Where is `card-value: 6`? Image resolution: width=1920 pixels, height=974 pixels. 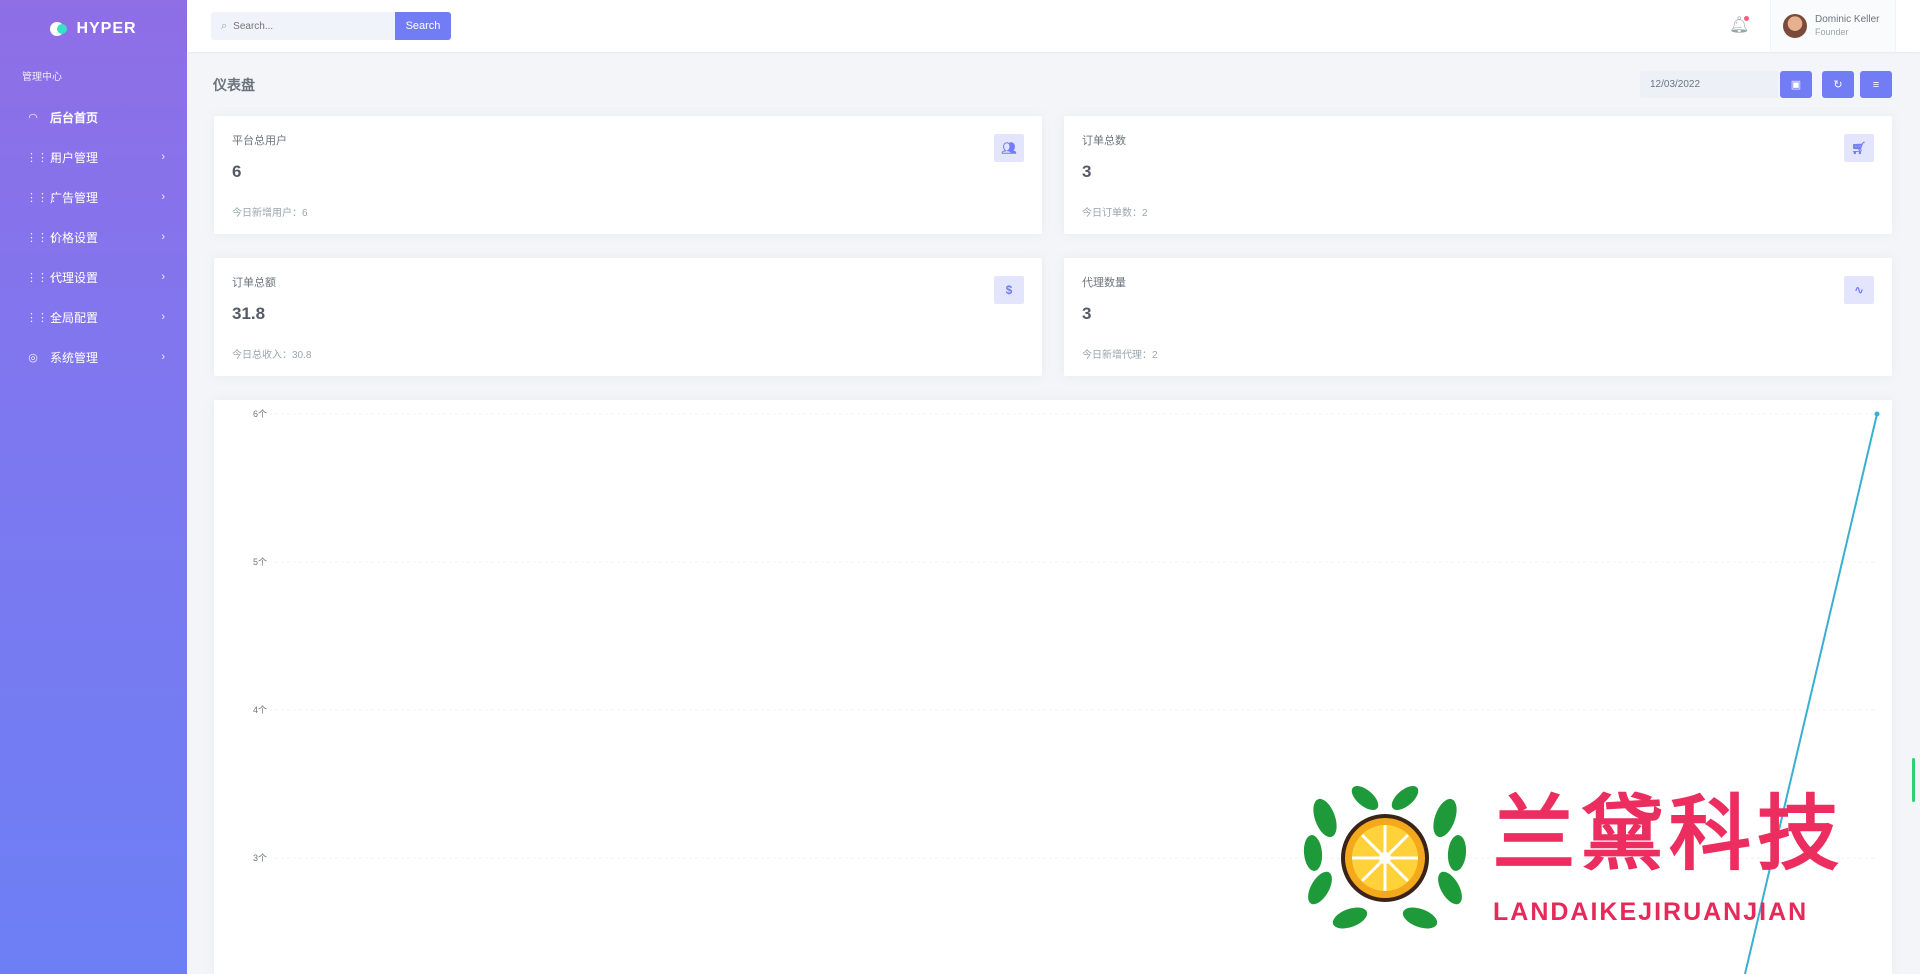
card-value: 6 is located at coordinates (237, 171).